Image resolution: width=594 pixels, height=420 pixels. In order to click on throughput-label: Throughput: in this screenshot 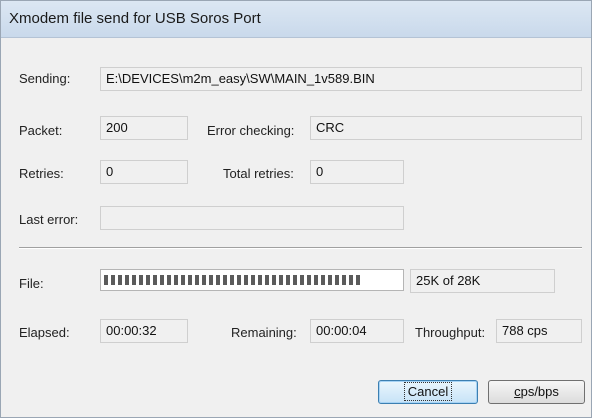, I will do `click(450, 332)`.